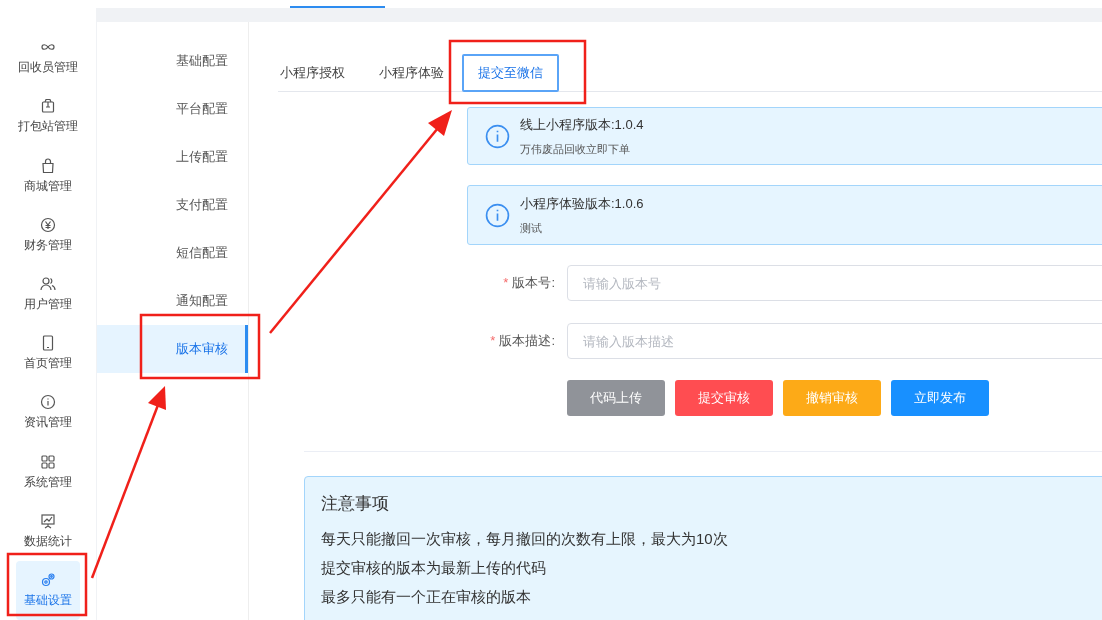 The image size is (1102, 620). What do you see at coordinates (48, 343) in the screenshot?
I see `phone-icon` at bounding box center [48, 343].